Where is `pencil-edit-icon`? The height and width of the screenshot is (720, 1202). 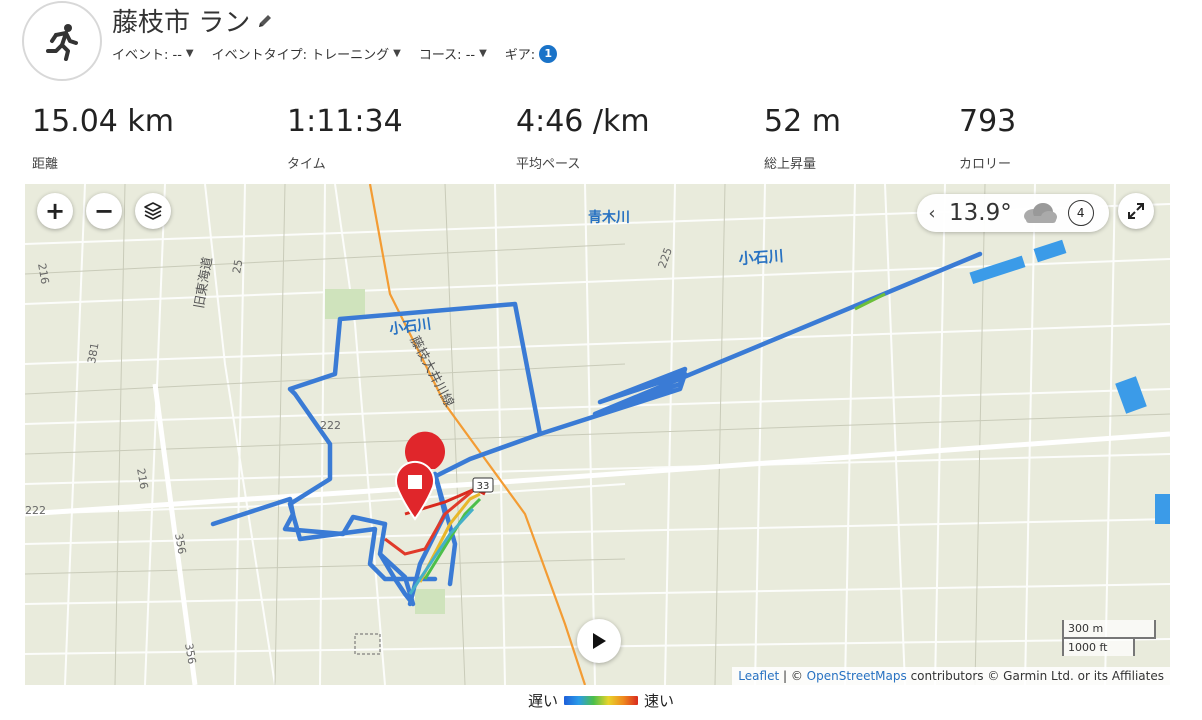 pencil-edit-icon is located at coordinates (265, 21).